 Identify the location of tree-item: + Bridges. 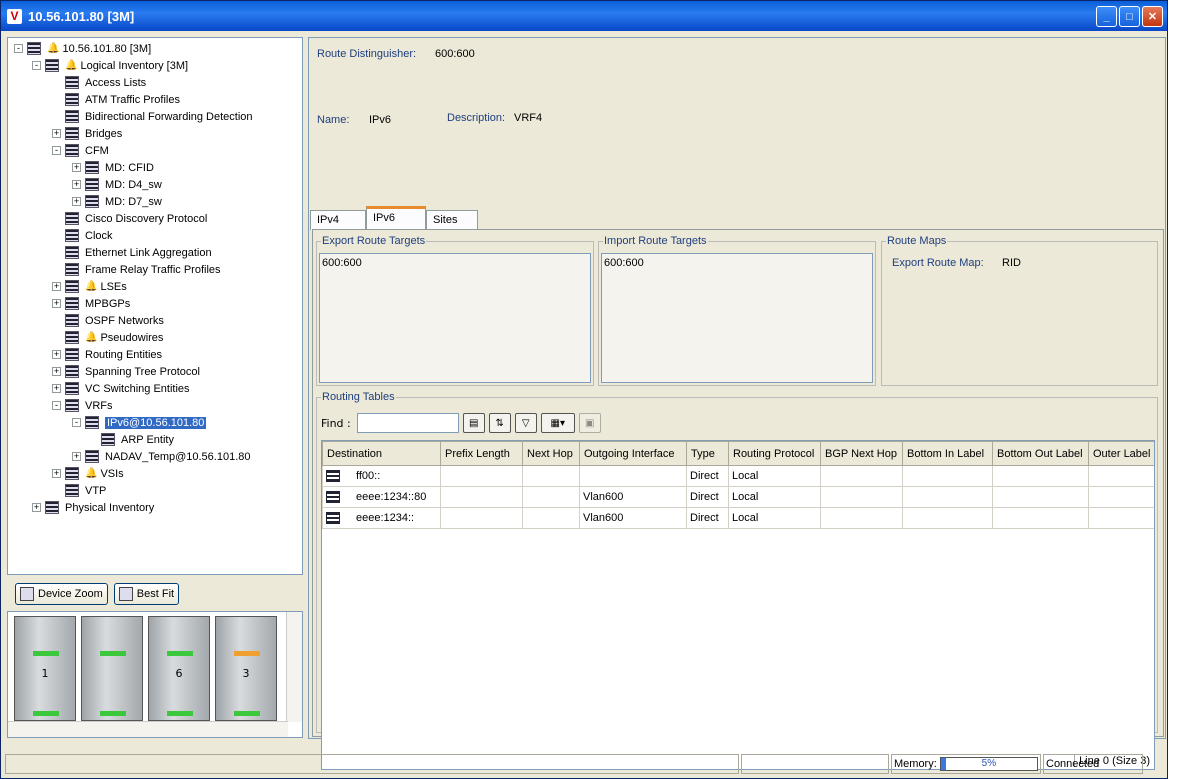
(87, 133).